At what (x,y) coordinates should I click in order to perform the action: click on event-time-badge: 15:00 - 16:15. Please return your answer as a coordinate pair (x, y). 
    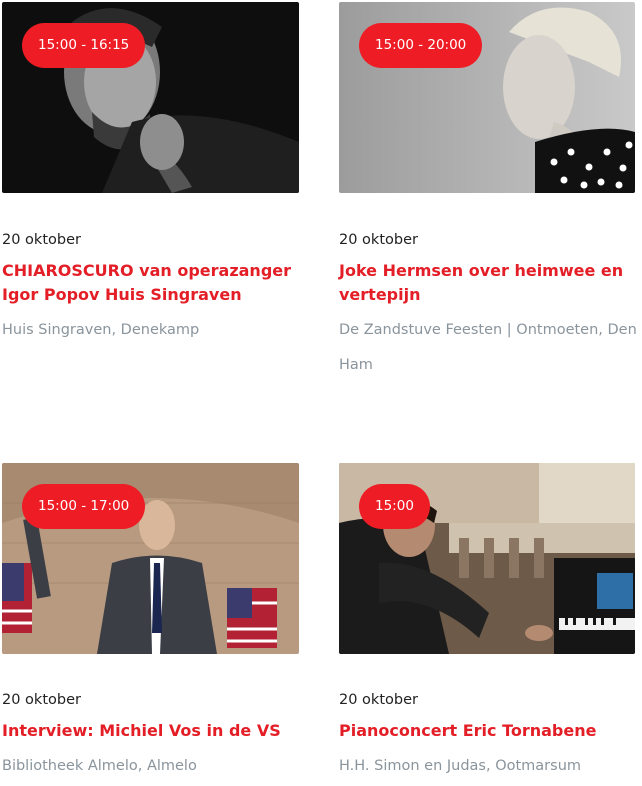
    Looking at the image, I should click on (84, 45).